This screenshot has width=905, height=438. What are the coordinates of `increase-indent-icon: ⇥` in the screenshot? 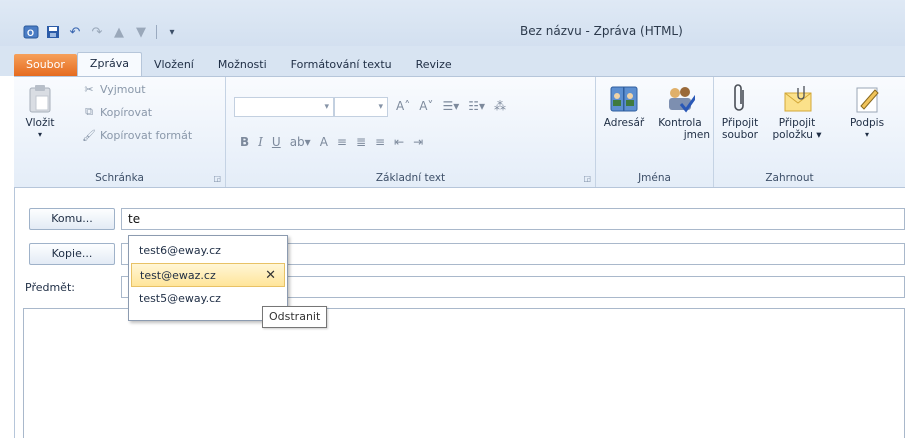 It's located at (418, 142).